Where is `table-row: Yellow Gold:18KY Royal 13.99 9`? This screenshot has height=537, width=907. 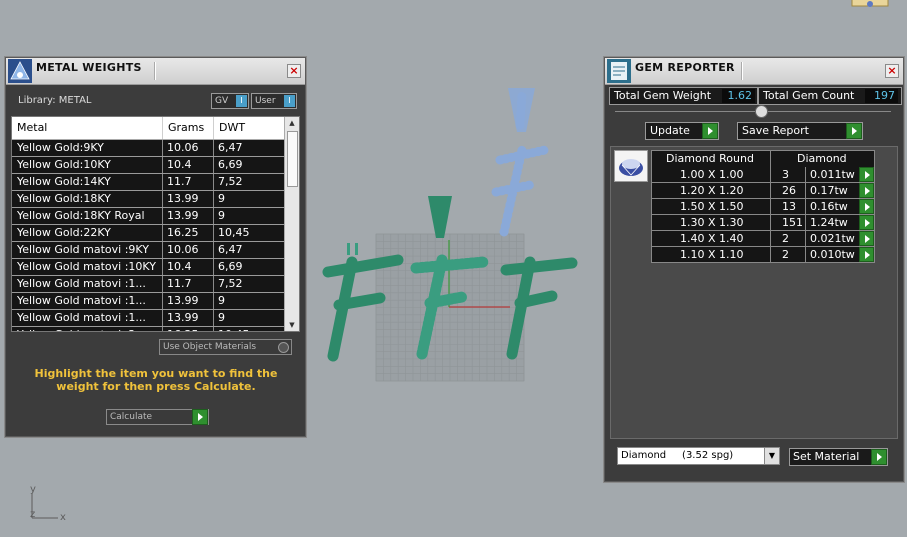 table-row: Yellow Gold:18KY Royal 13.99 9 is located at coordinates (148, 216).